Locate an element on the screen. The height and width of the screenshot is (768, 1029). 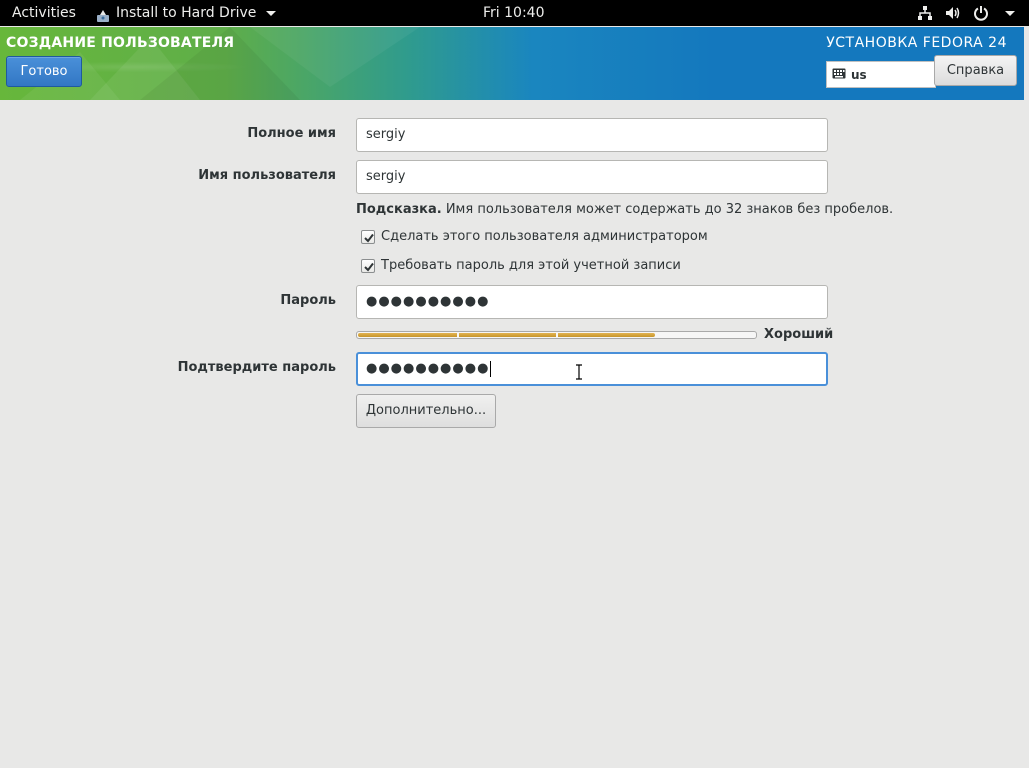
require-password-row: Требовать пароль для этой учетной записи is located at coordinates (521, 265).